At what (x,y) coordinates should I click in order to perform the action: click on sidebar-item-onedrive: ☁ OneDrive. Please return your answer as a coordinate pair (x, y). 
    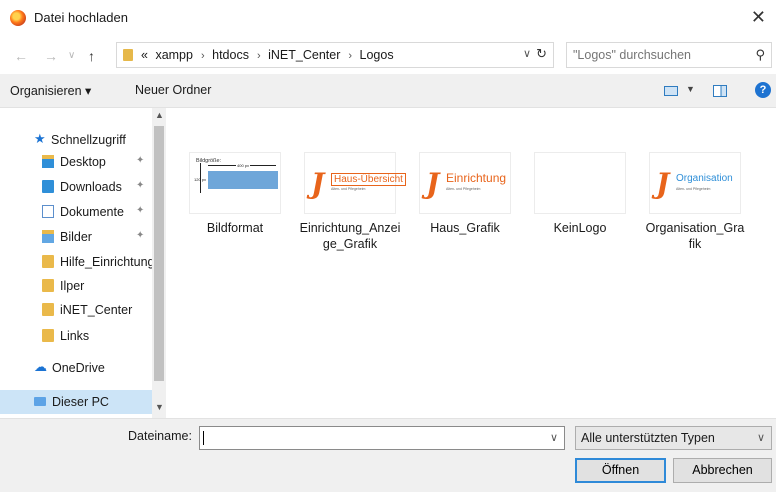
    Looking at the image, I should click on (76, 368).